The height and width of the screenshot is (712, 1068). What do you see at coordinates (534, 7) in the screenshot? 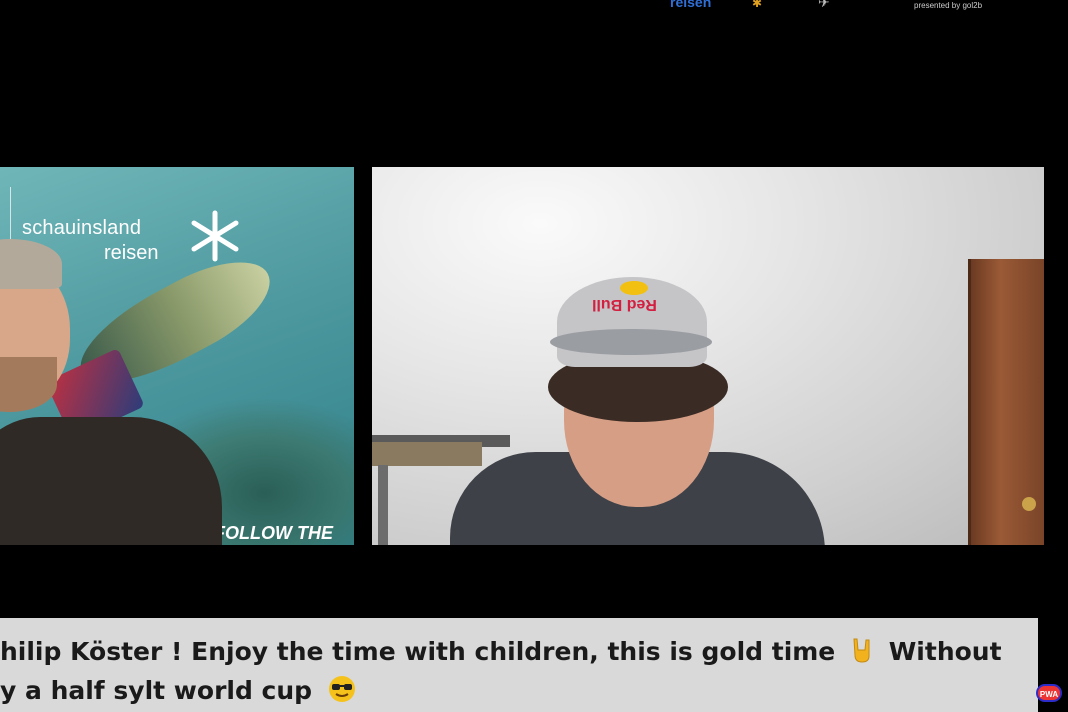
I see `sponsor-strip: reisen ✱ ✈ presented by gol2b` at bounding box center [534, 7].